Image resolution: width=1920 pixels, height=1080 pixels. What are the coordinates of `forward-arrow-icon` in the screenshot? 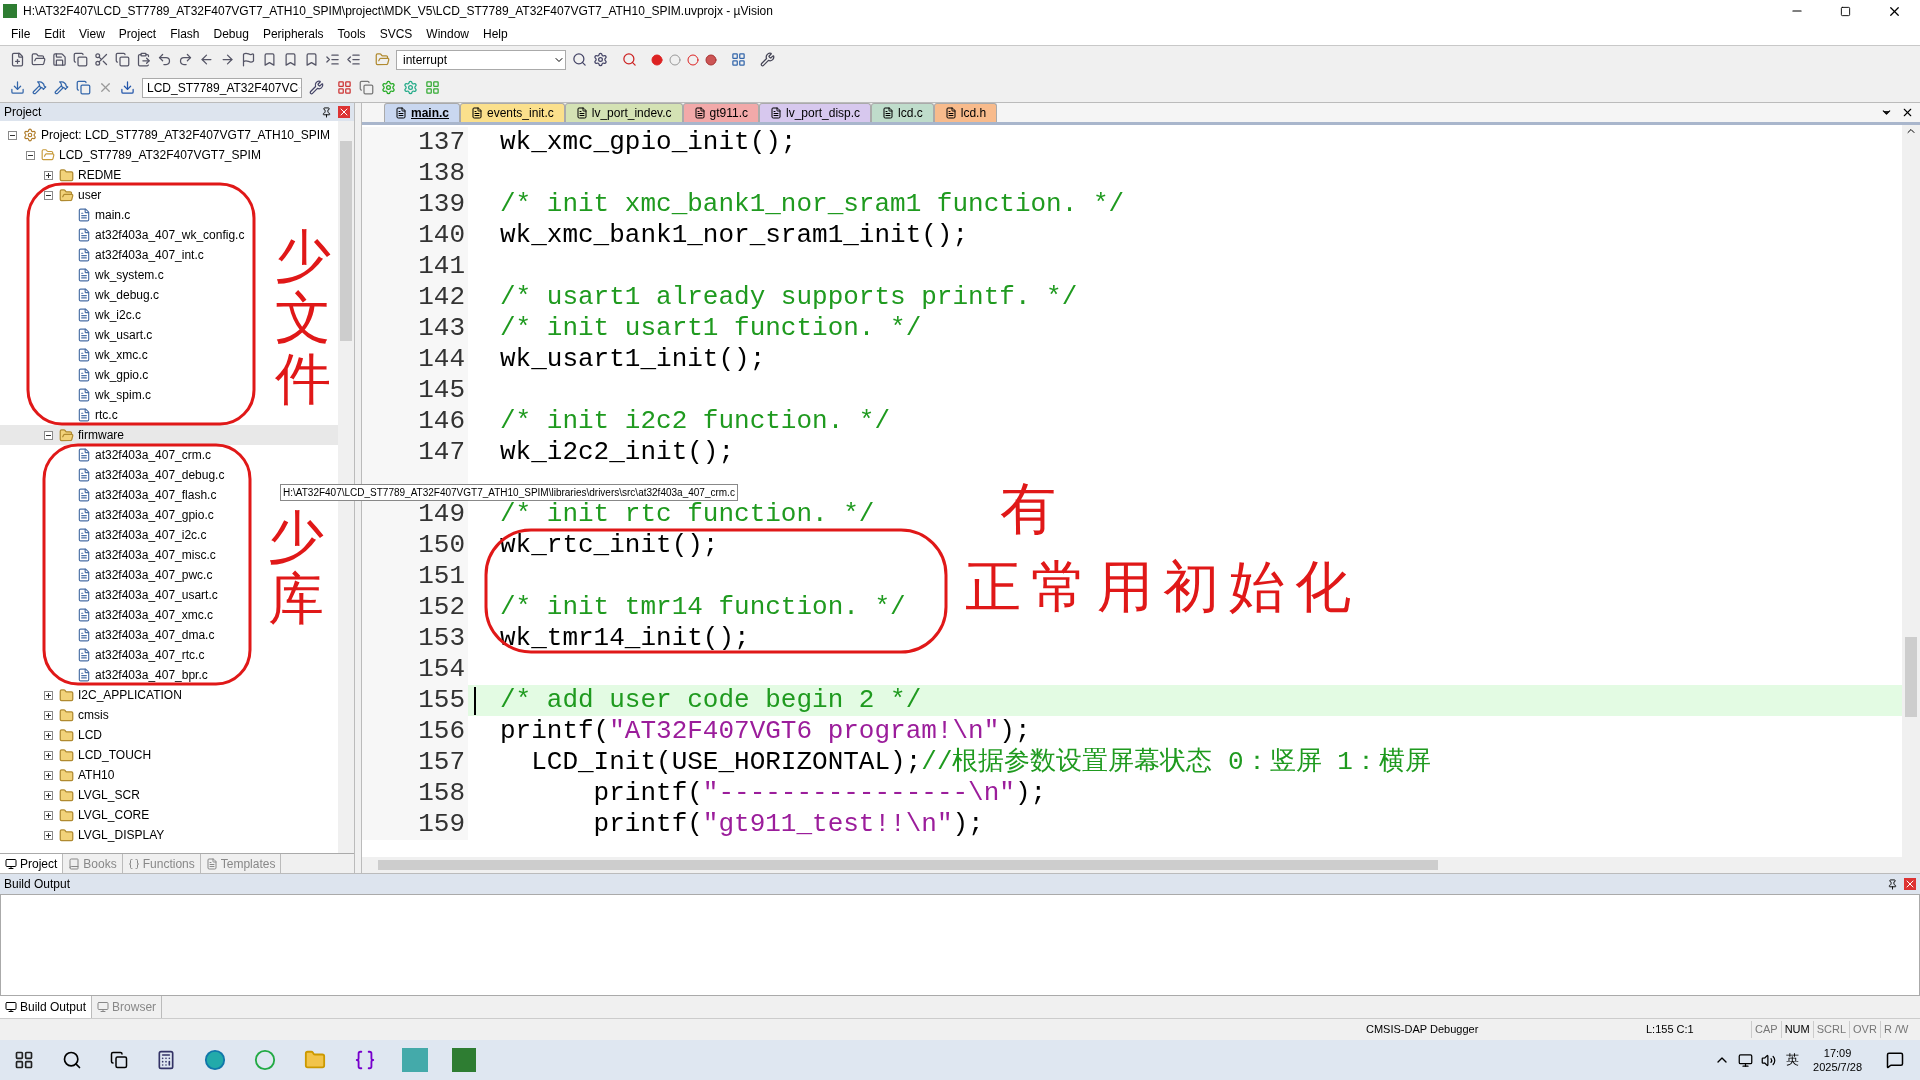 It's located at (227, 59).